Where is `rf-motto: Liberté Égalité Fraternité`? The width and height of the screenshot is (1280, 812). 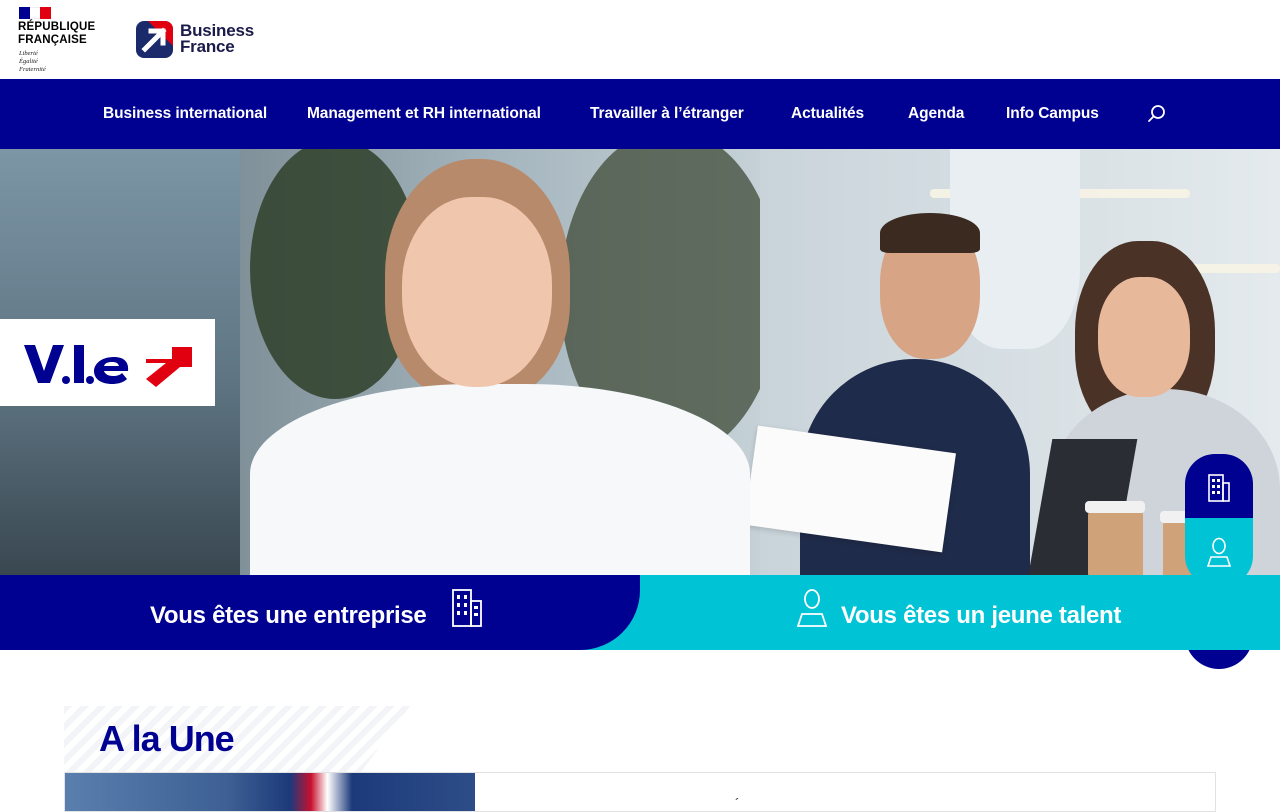
rf-motto: Liberté Égalité Fraternité is located at coordinates (32, 61).